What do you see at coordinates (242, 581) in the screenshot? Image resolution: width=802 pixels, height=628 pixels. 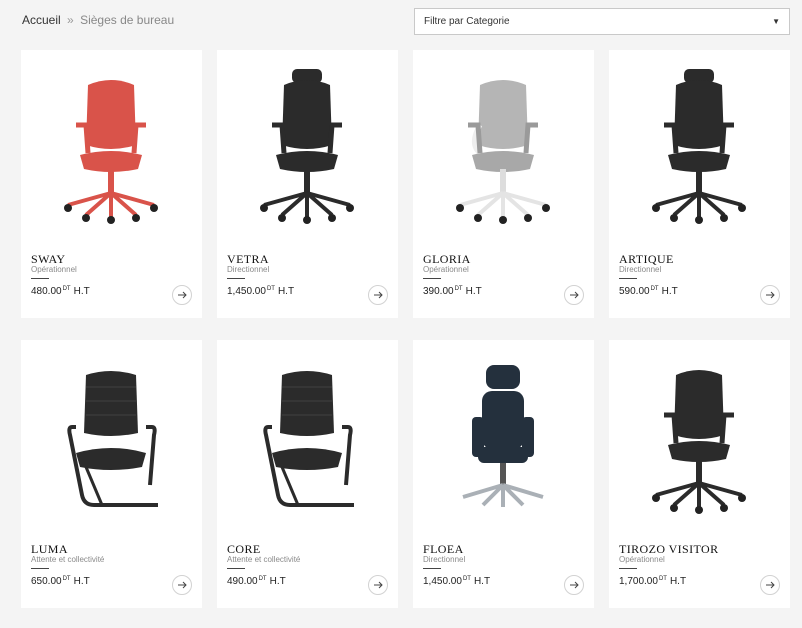 I see `price-value: 490.00` at bounding box center [242, 581].